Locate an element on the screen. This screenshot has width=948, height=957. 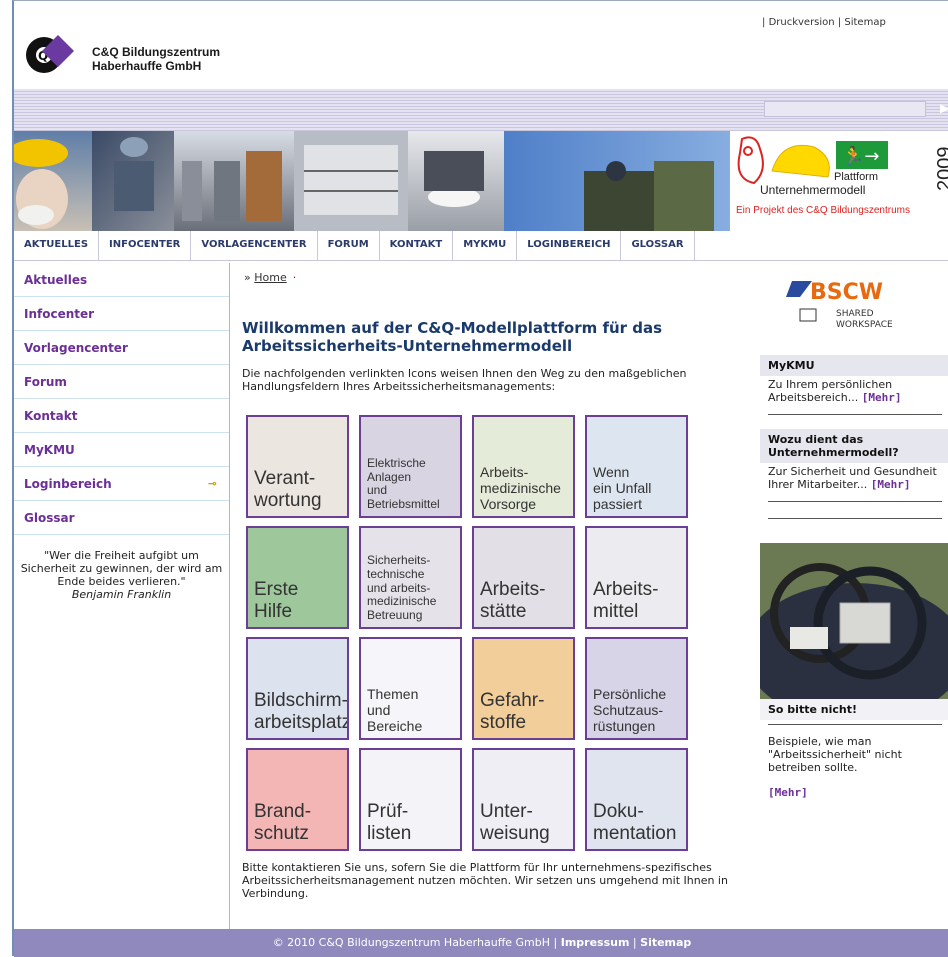
bscw-word: BSCW is located at coordinates (846, 292).